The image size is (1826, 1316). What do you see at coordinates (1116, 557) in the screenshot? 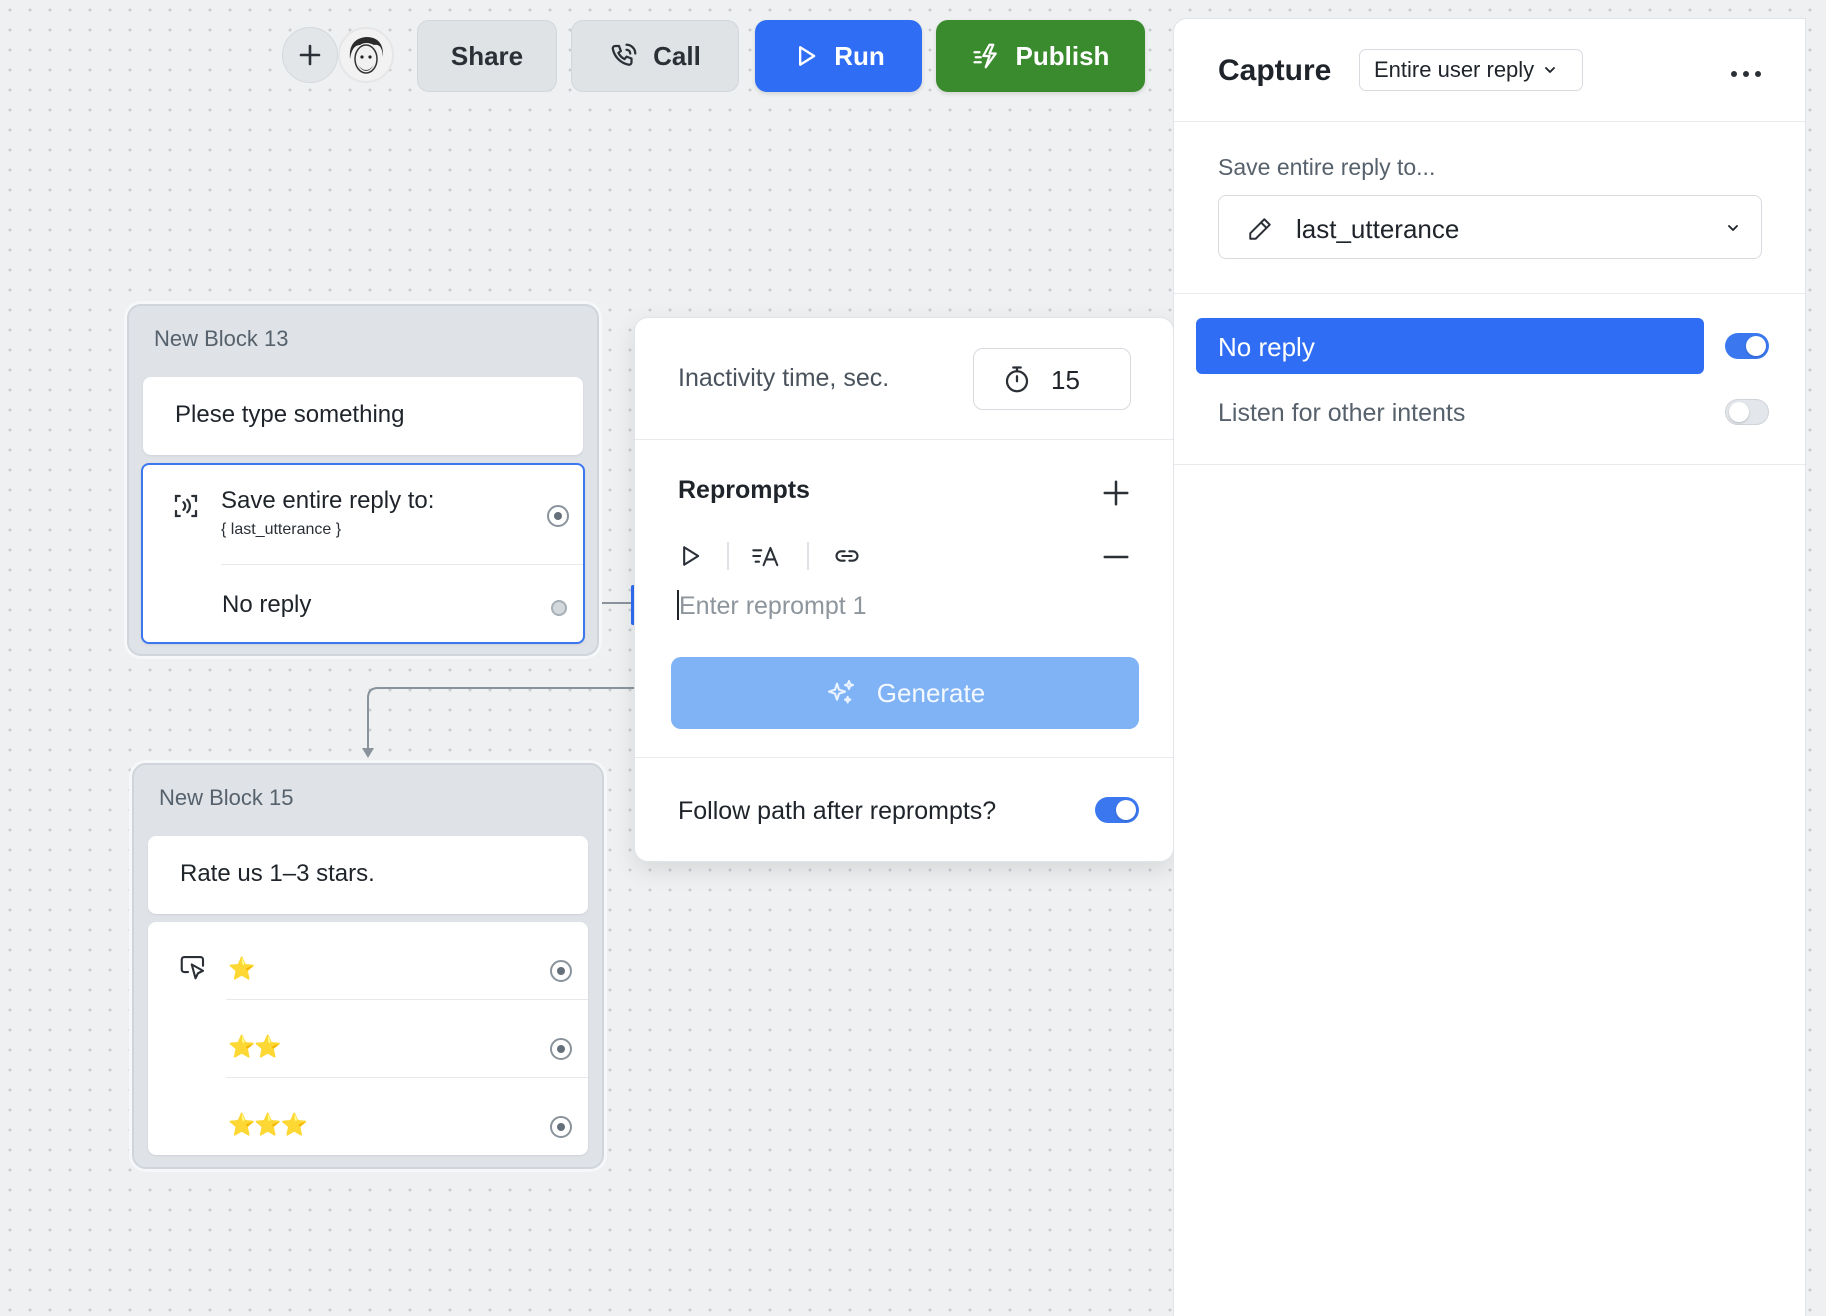
I see `remove-reprompt-icon` at bounding box center [1116, 557].